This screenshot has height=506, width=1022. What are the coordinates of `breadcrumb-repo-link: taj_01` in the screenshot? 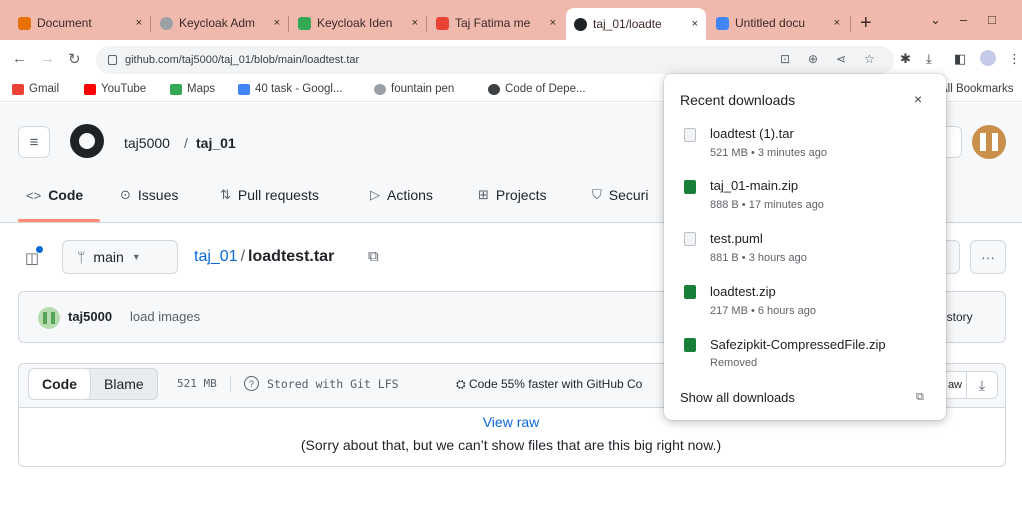 It's located at (216, 256).